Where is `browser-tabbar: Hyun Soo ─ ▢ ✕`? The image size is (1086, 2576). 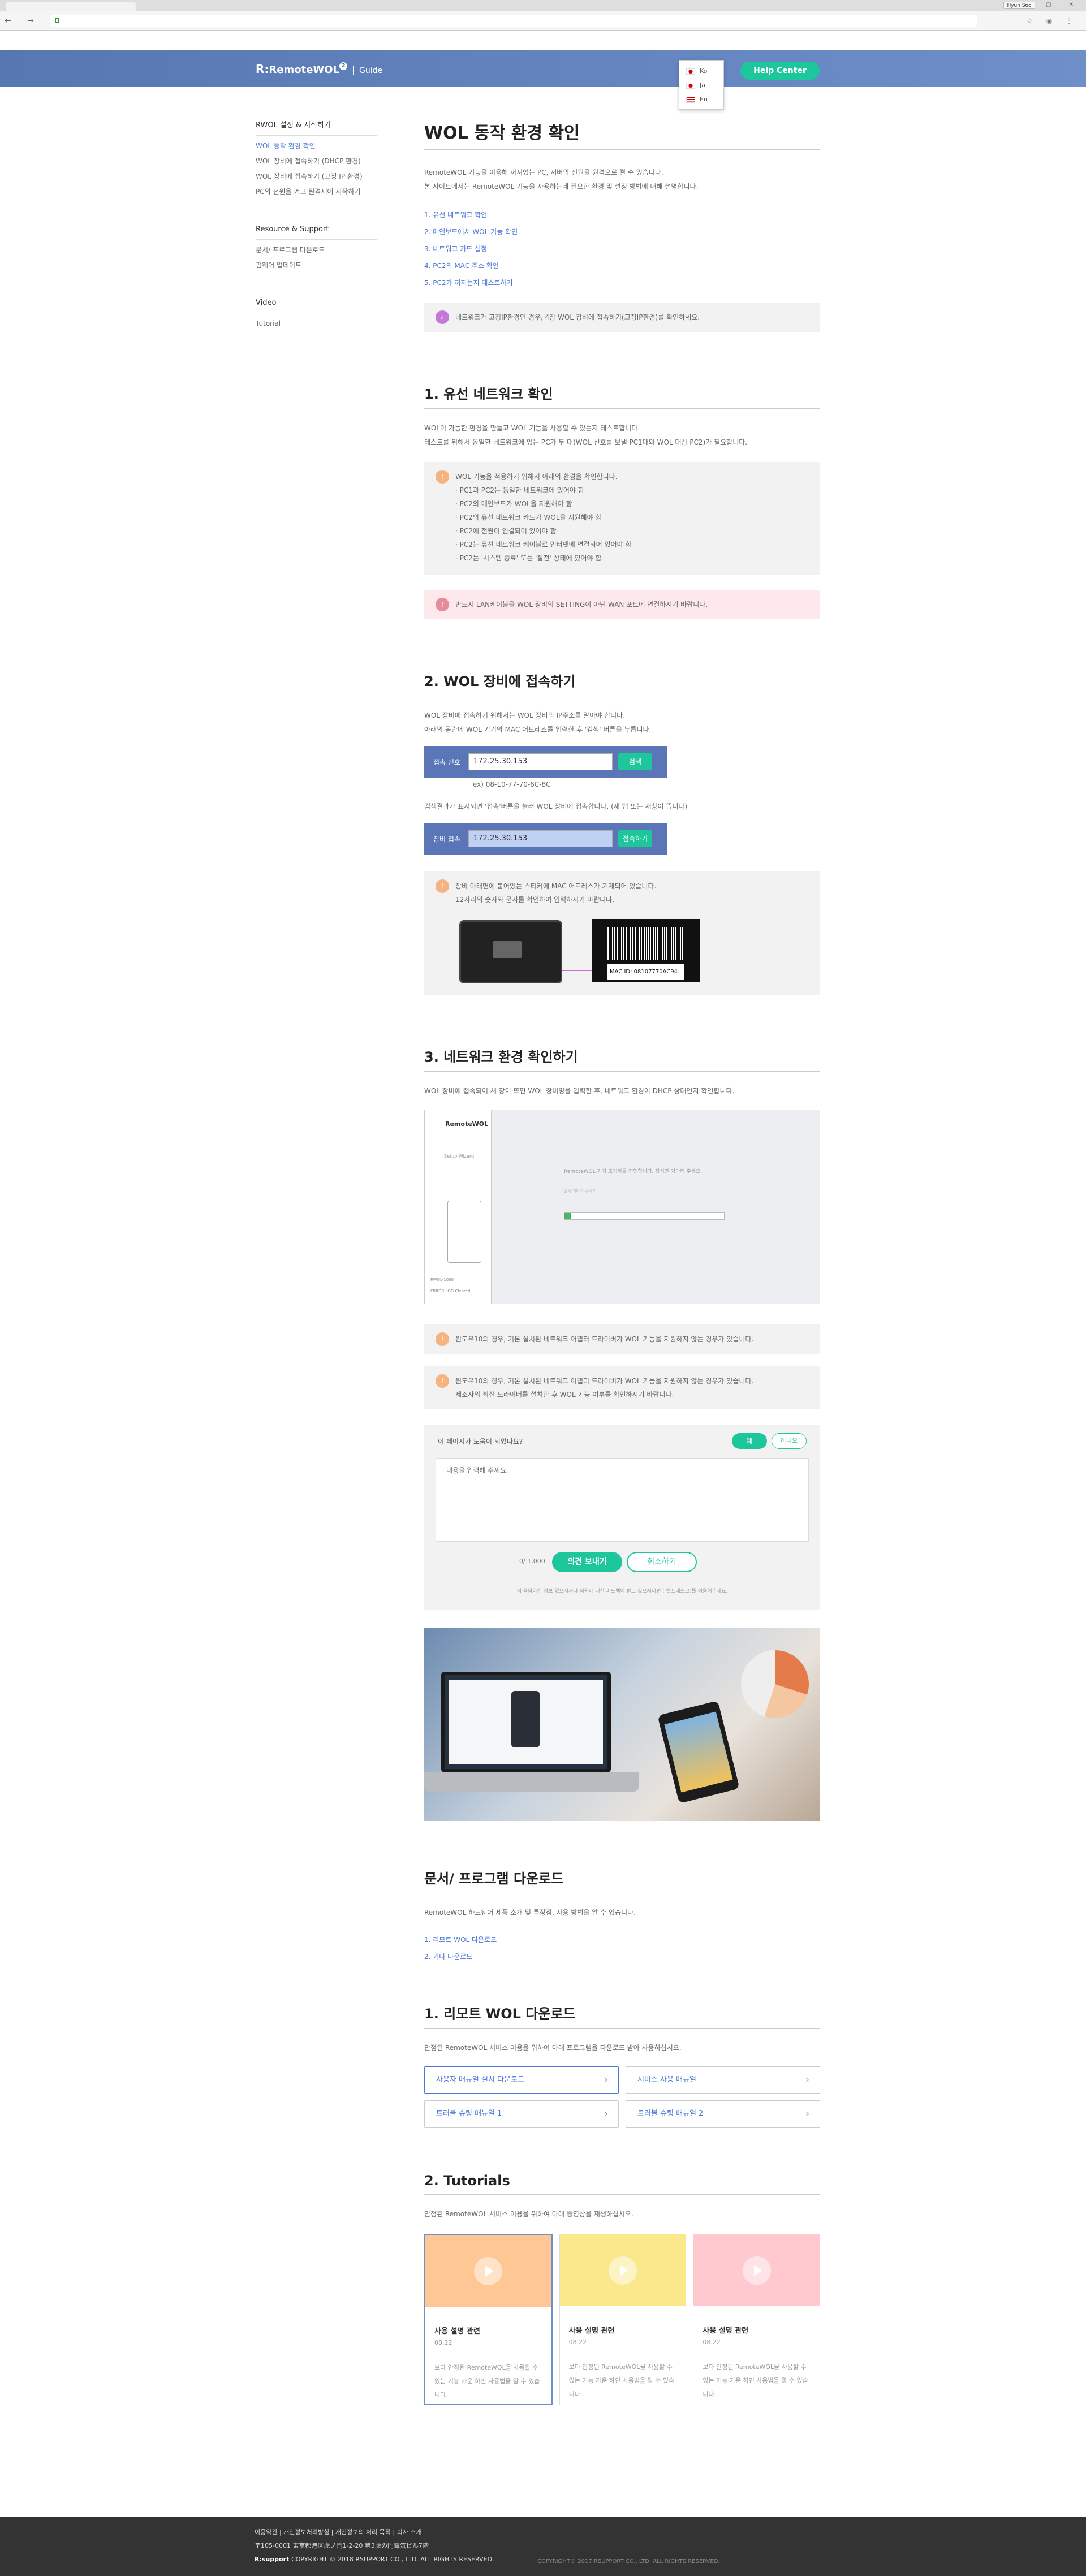 browser-tabbar: Hyun Soo ─ ▢ ✕ is located at coordinates (543, 6).